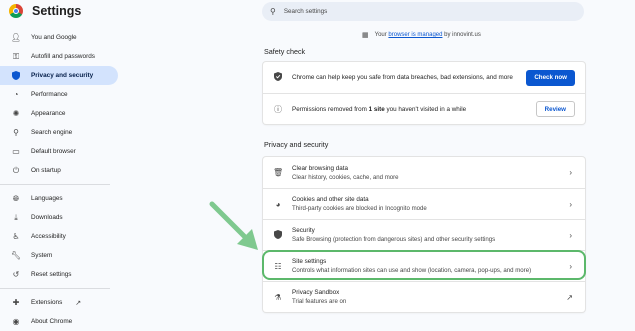 This screenshot has height=331, width=635. Describe the element at coordinates (52, 321) in the screenshot. I see `sidebar-item-label: About Chrome` at that location.